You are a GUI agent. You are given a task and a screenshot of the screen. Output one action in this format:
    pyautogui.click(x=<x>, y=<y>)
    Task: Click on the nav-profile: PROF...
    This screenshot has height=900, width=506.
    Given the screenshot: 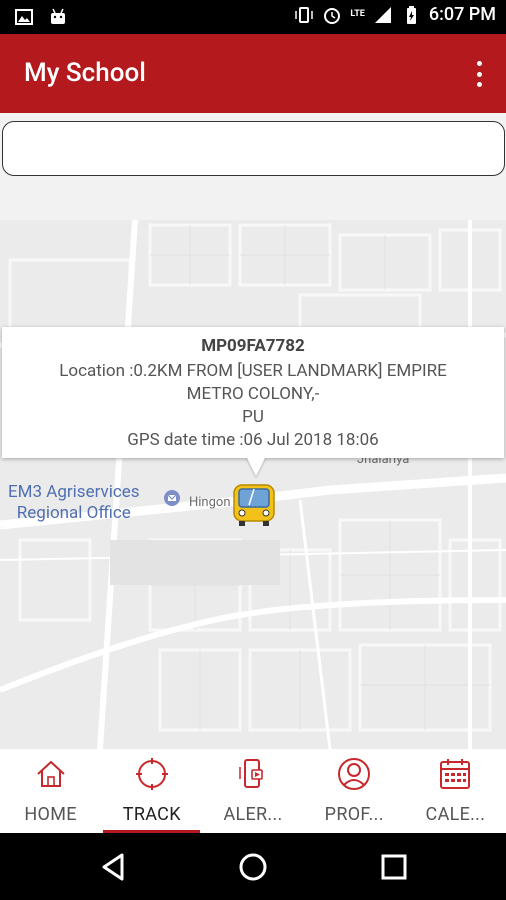 What is the action you would take?
    pyautogui.click(x=354, y=791)
    